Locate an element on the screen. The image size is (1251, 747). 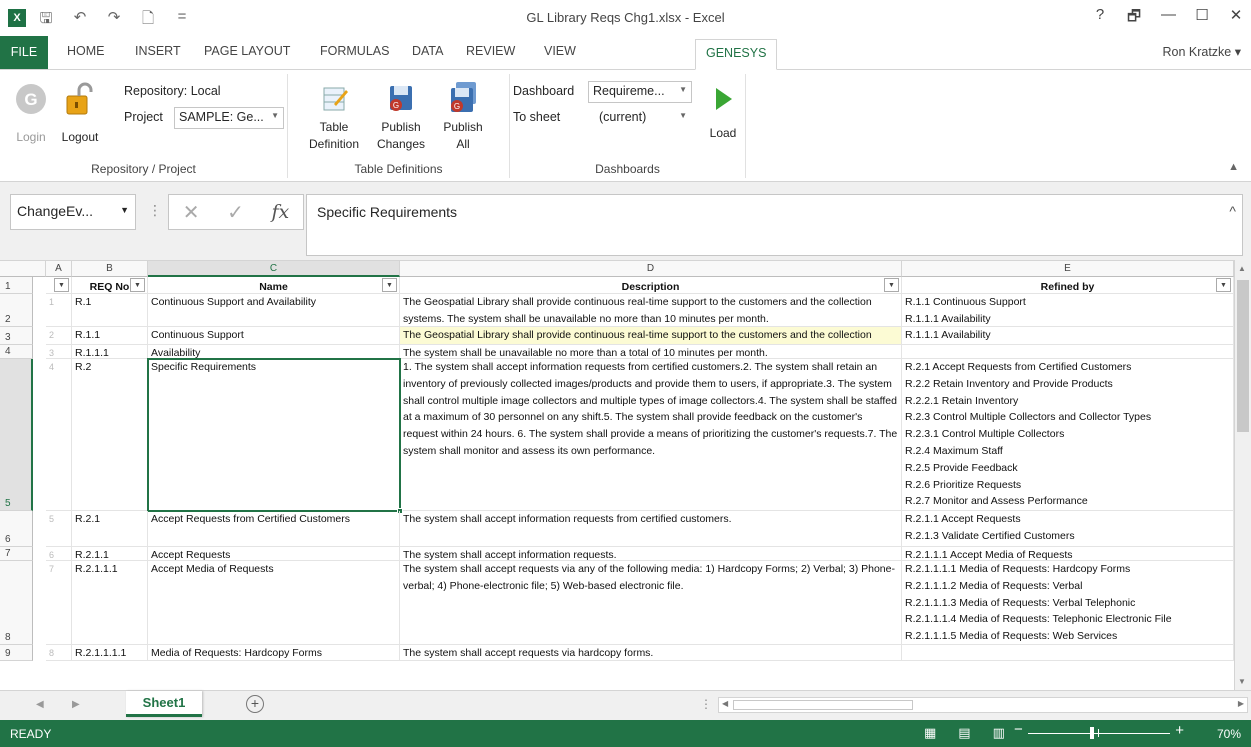
table-cell-b: R.2 is located at coordinates (110, 435).